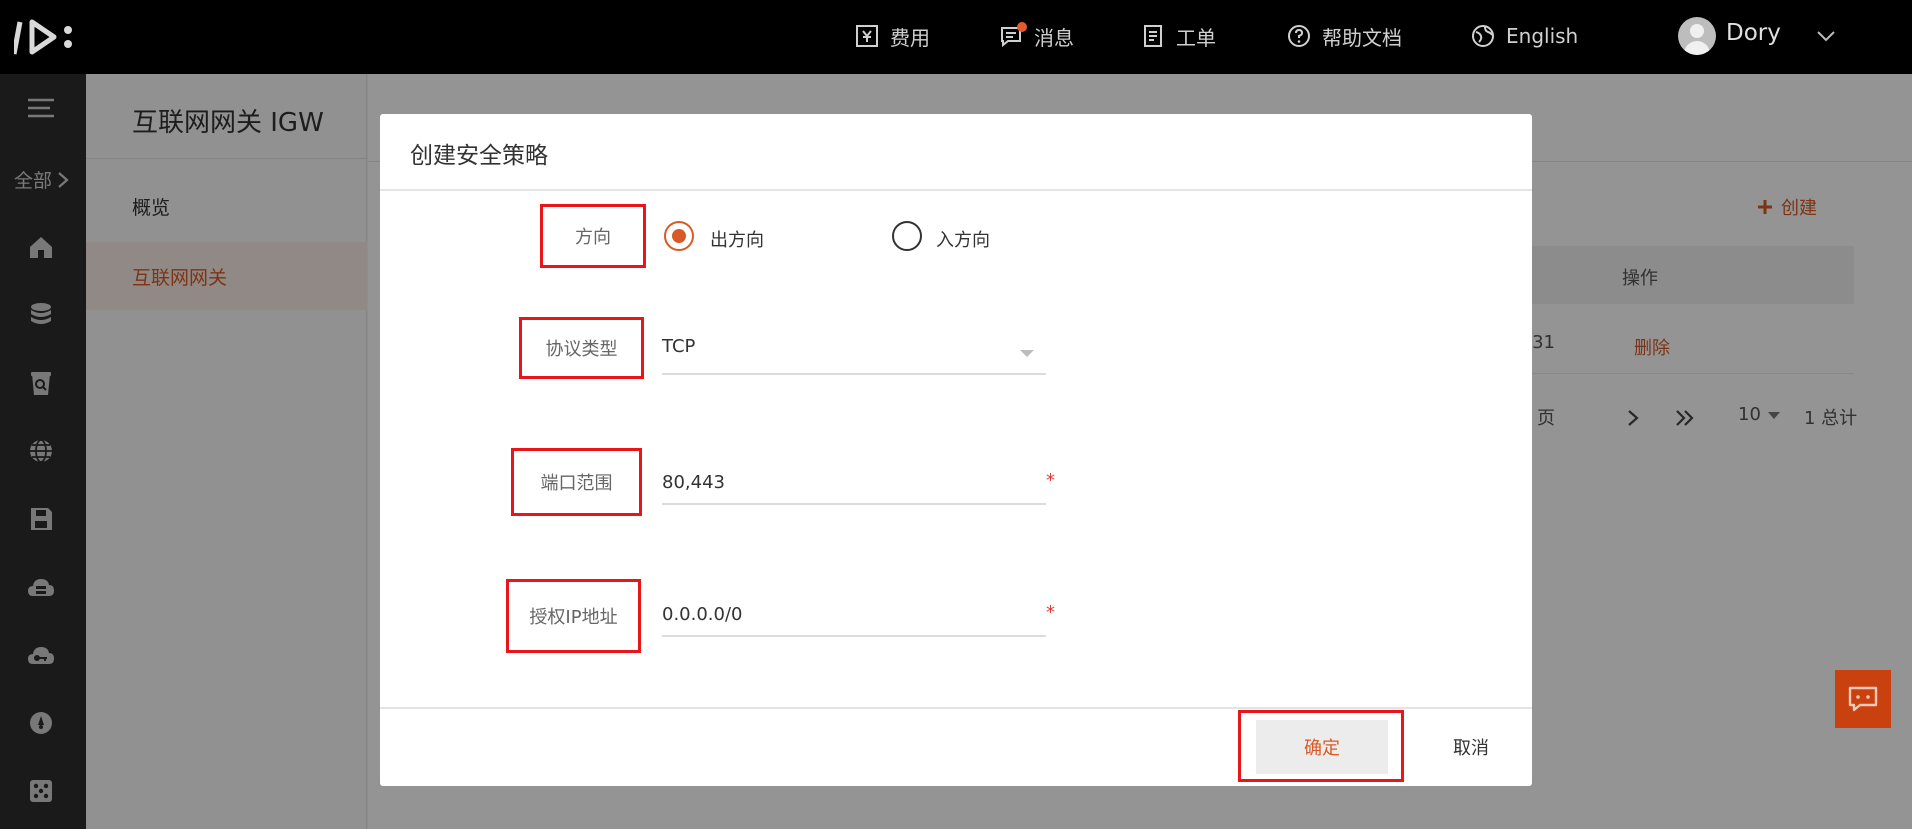 Image resolution: width=1912 pixels, height=829 pixels. I want to click on port-range-label: 端口范围, so click(576, 482).